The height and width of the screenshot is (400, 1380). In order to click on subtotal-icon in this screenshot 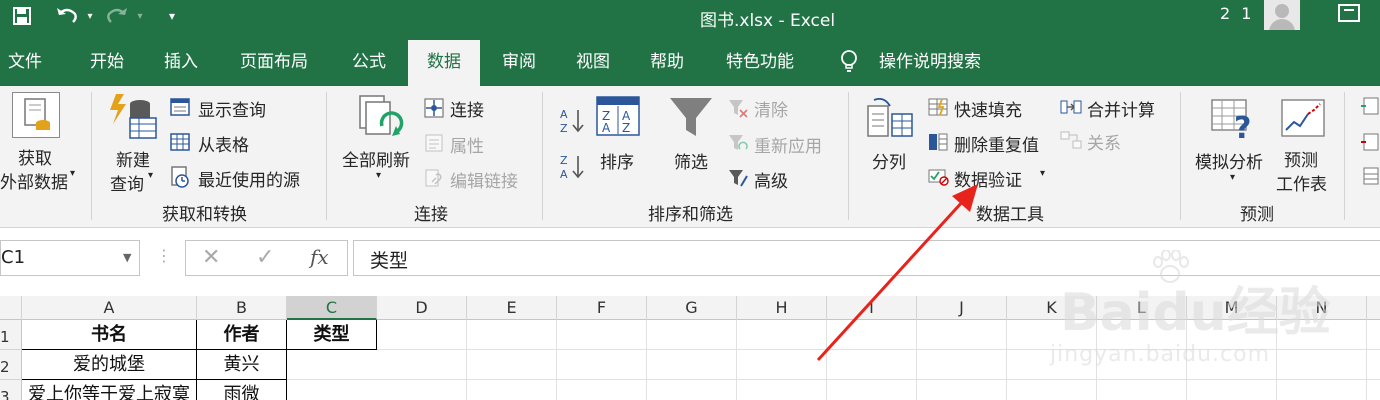, I will do `click(1370, 176)`.